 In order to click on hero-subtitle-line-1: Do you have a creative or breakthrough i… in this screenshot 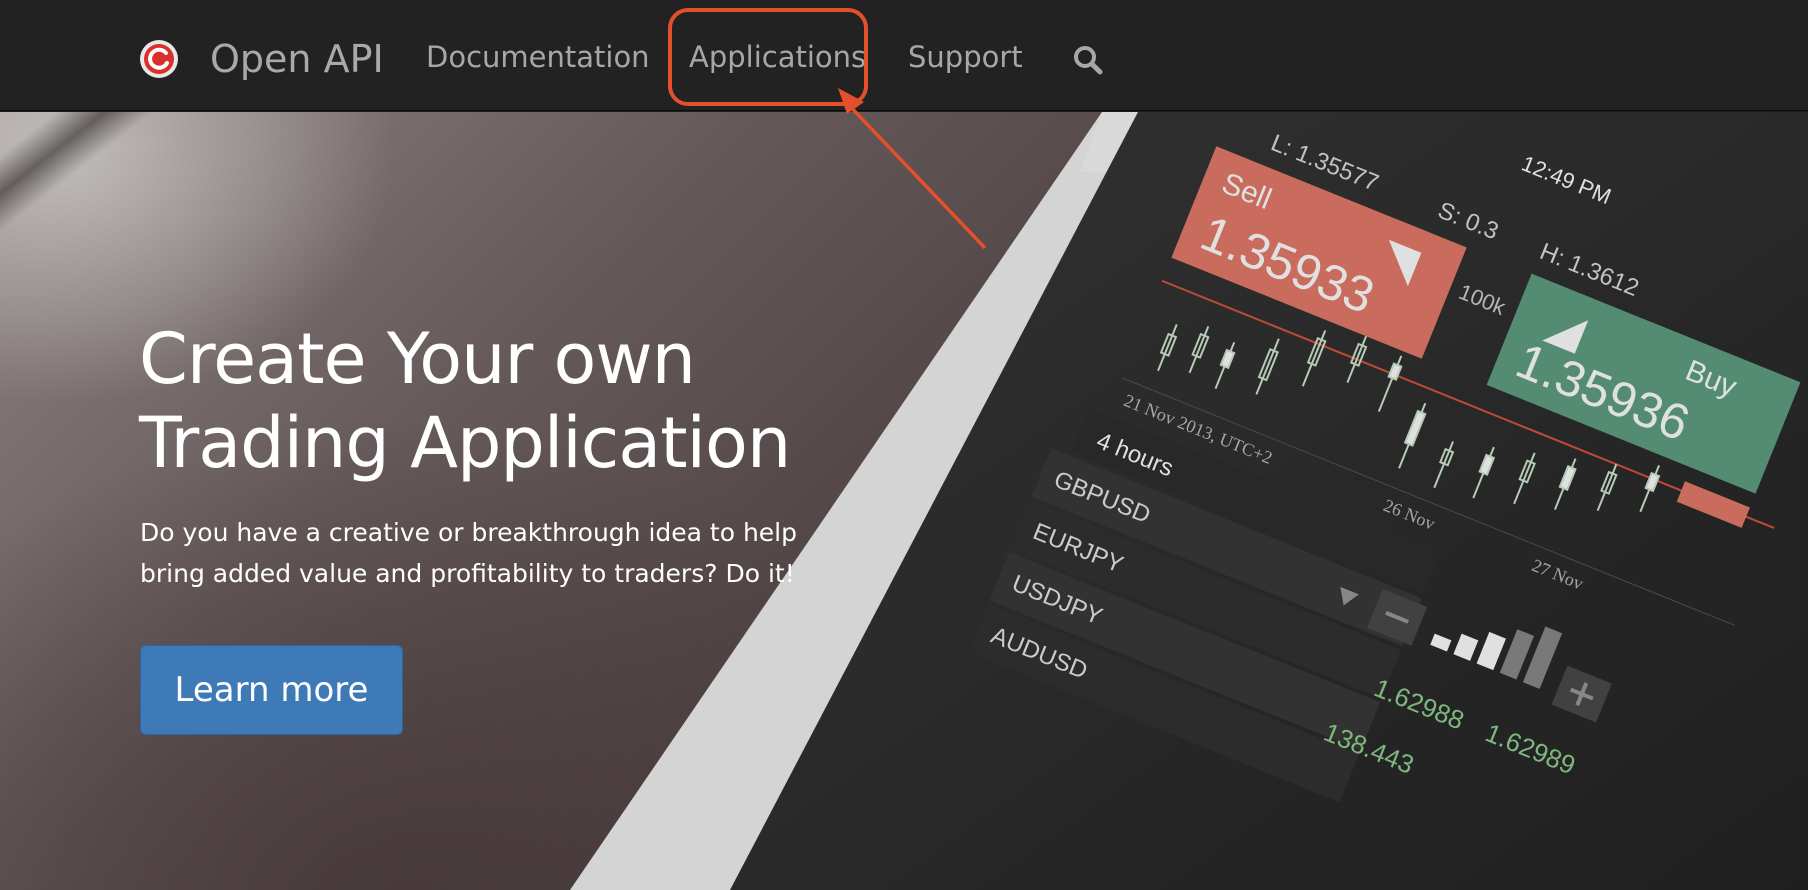, I will do `click(468, 532)`.